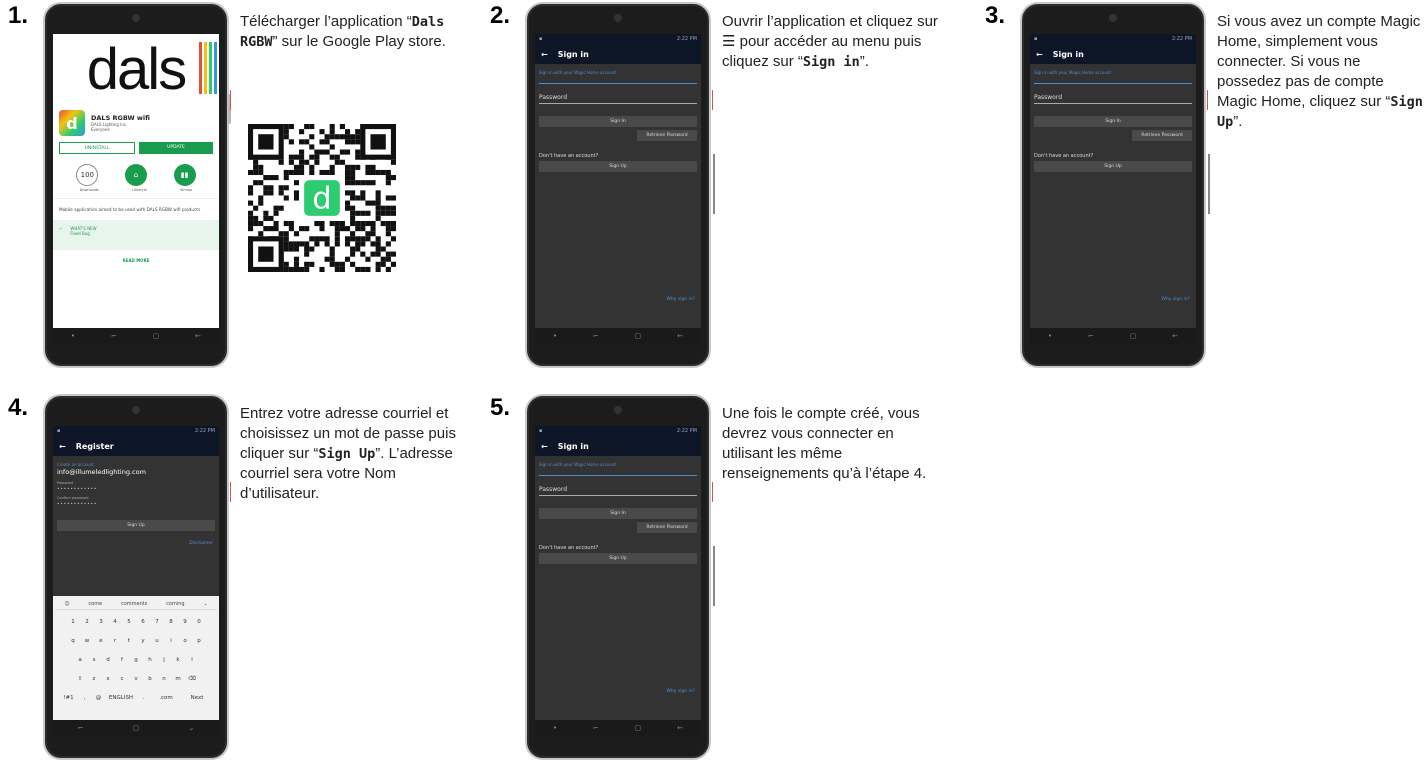 This screenshot has width=1427, height=763. Describe the element at coordinates (87, 640) in the screenshot. I see `keyboard-key: w` at that location.